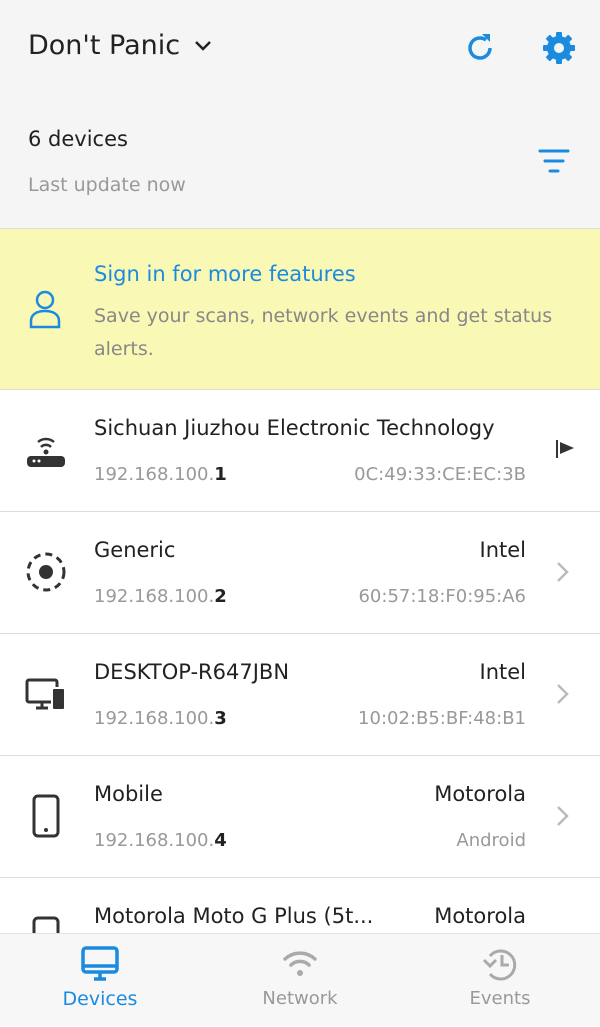 The height and width of the screenshot is (1027, 600). What do you see at coordinates (491, 840) in the screenshot?
I see `device-os: Android` at bounding box center [491, 840].